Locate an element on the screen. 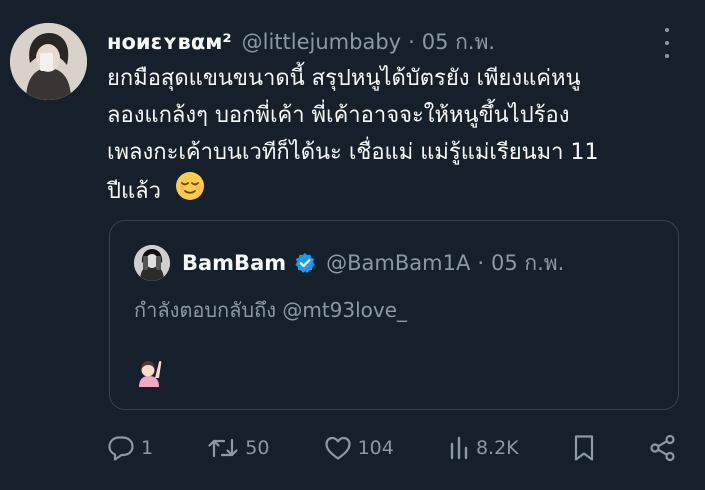  tweet-header: нoиɛʏвαм² @littlejumbaby · 05 ก.พ. is located at coordinates (376, 42).